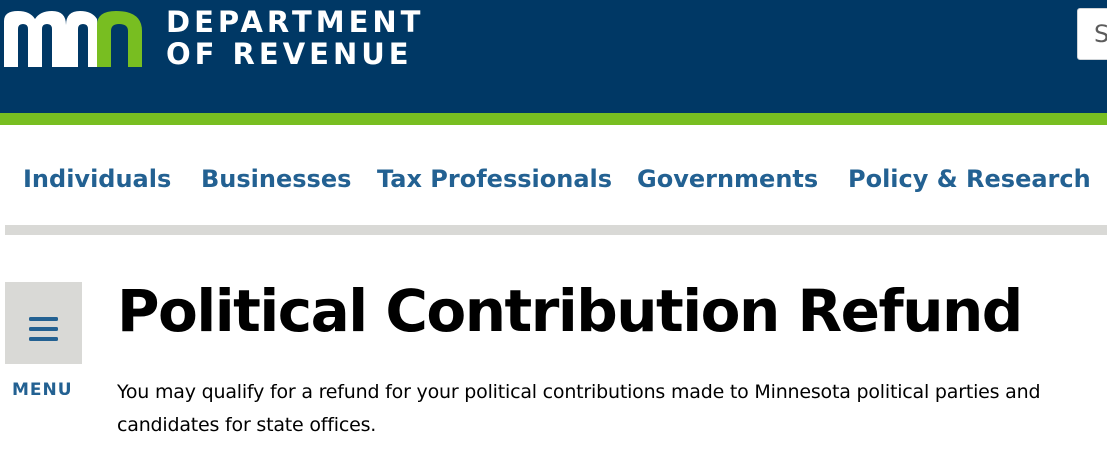  Describe the element at coordinates (42, 390) in the screenshot. I see `menu-label: MENU` at that location.